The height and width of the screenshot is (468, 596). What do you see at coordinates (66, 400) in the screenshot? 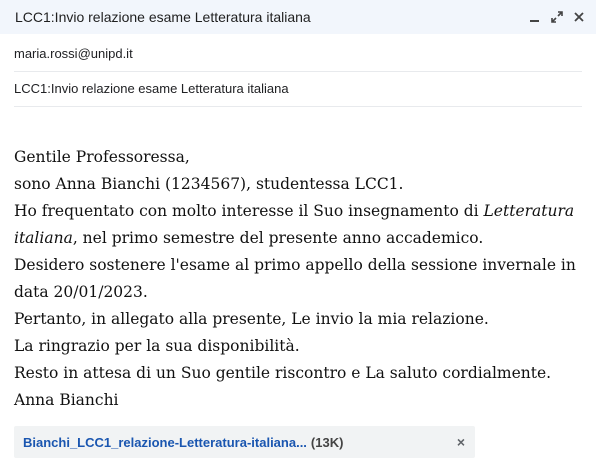
I see `signature: Anna Bianchi` at bounding box center [66, 400].